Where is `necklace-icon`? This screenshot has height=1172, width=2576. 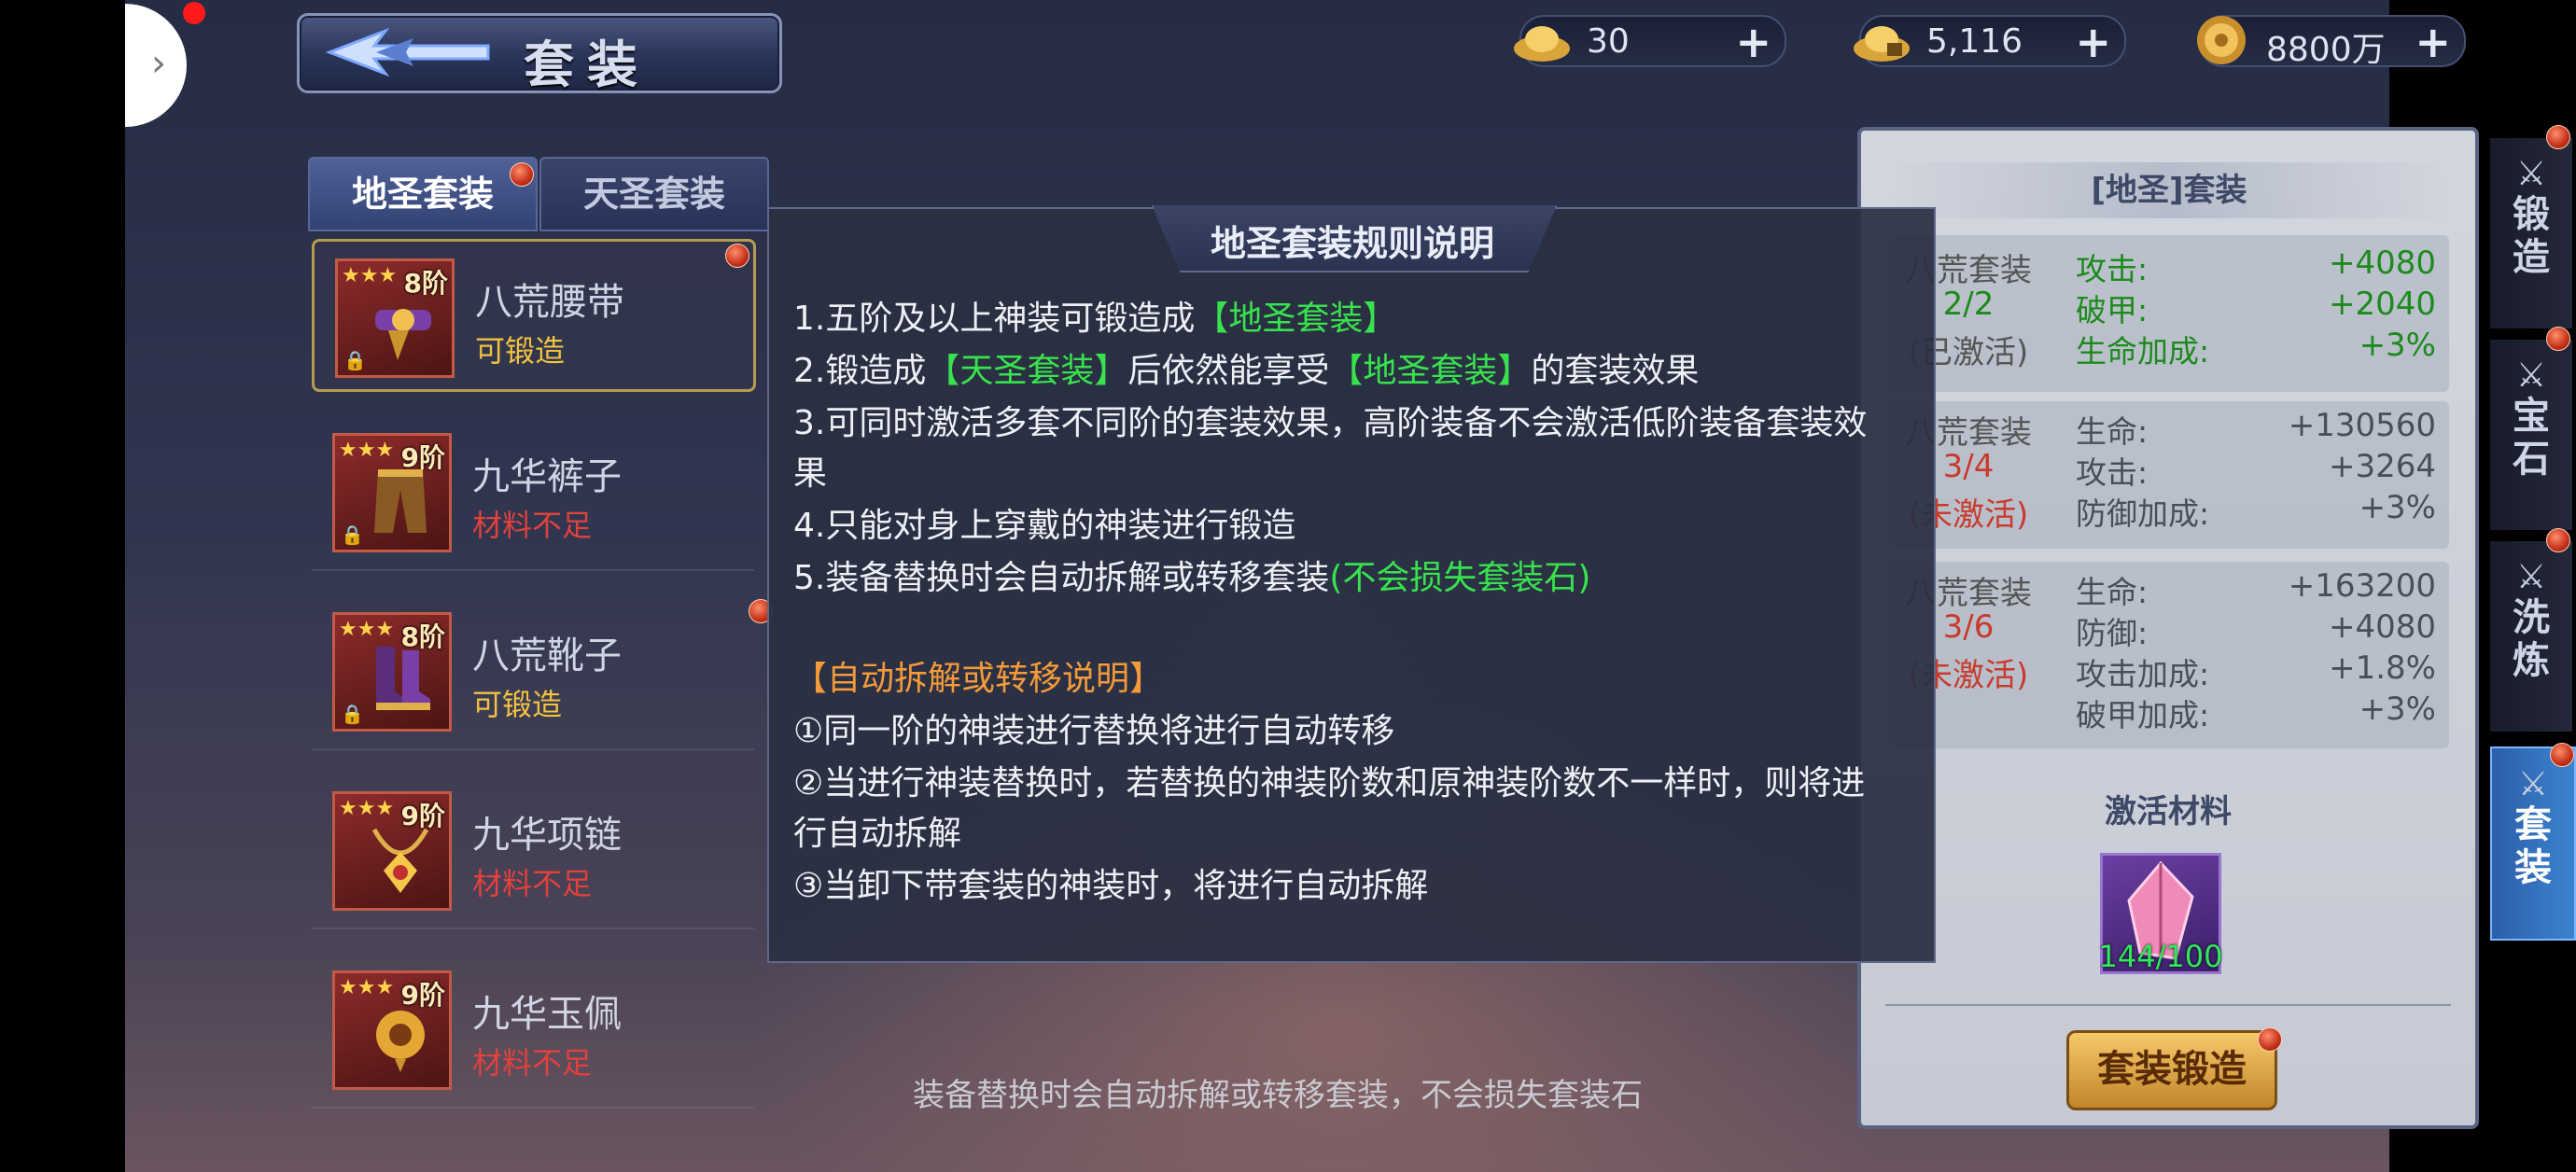
necklace-icon is located at coordinates (400, 860).